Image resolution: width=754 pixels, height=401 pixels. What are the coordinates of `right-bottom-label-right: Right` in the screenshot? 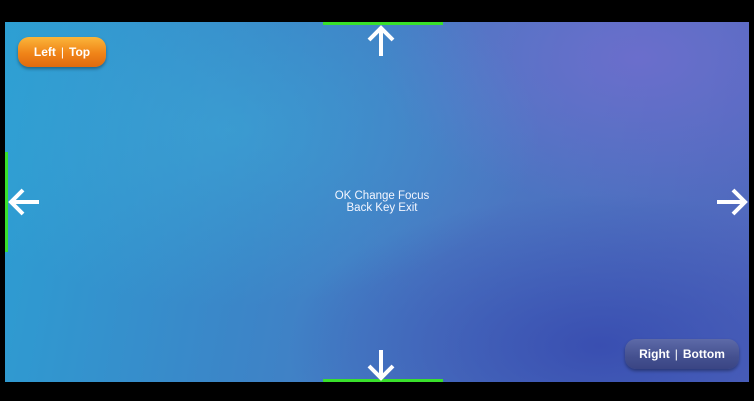 It's located at (654, 354).